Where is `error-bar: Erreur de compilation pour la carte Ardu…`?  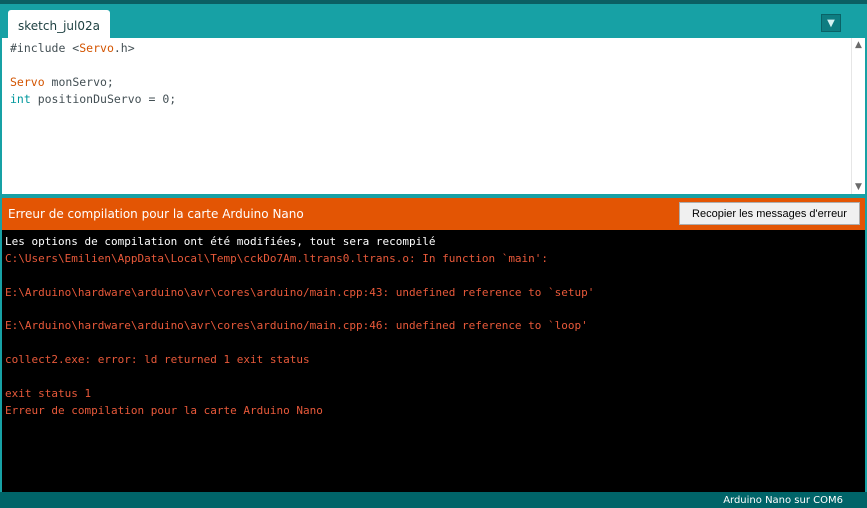
error-bar: Erreur de compilation pour la carte Ardu… is located at coordinates (433, 214).